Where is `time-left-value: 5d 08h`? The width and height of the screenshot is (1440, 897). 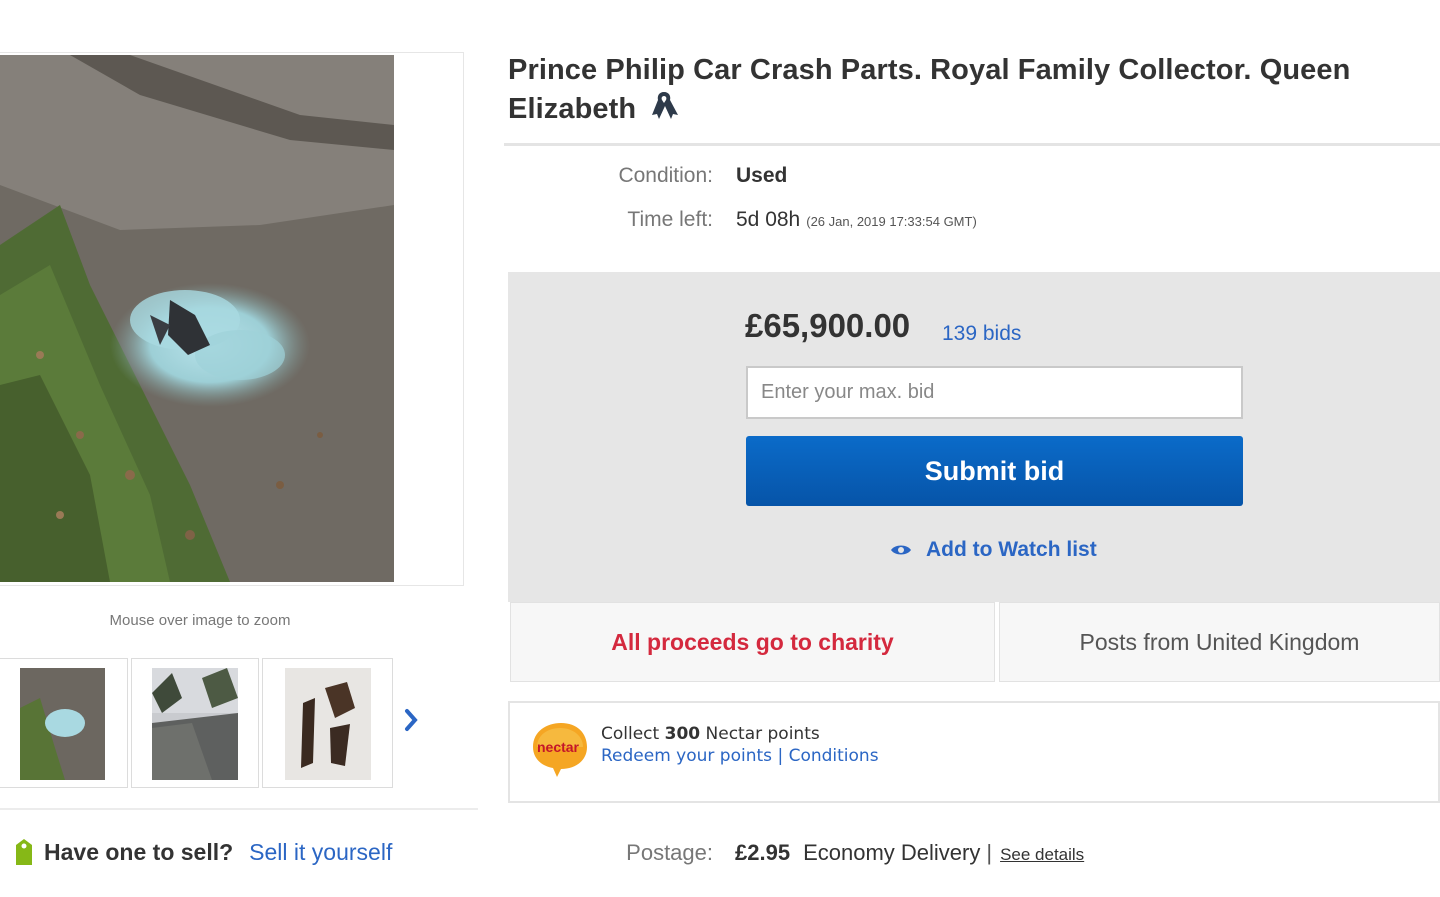 time-left-value: 5d 08h is located at coordinates (768, 219).